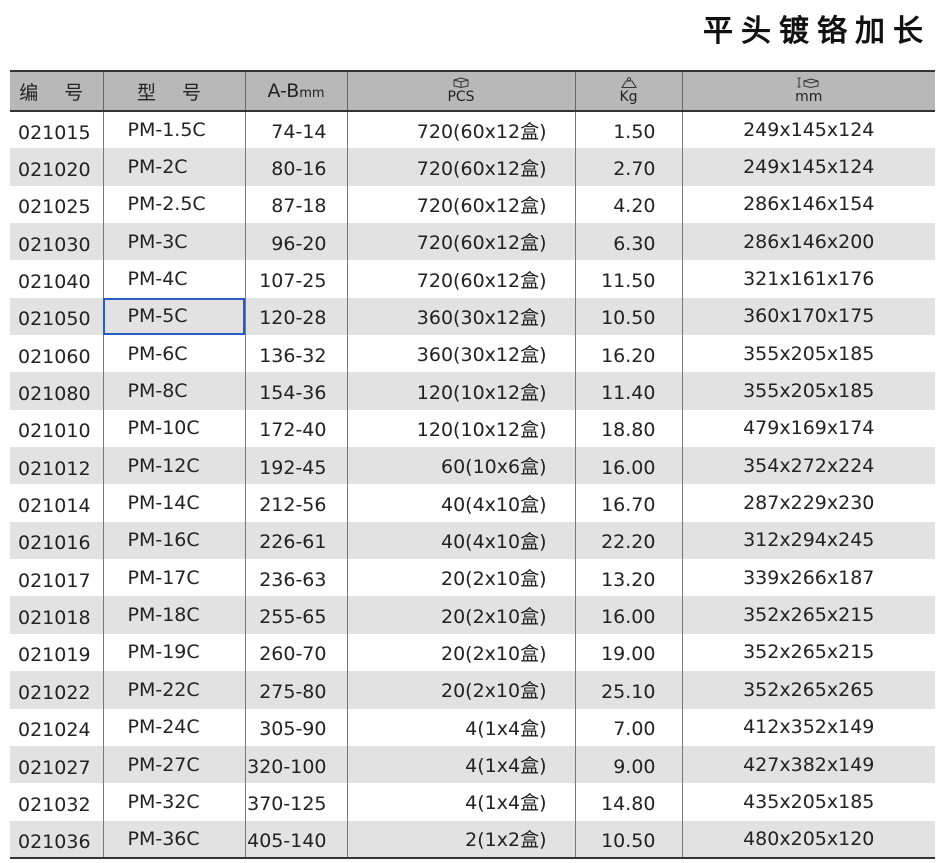  What do you see at coordinates (628, 242) in the screenshot?
I see `cell-kg: 6.30` at bounding box center [628, 242].